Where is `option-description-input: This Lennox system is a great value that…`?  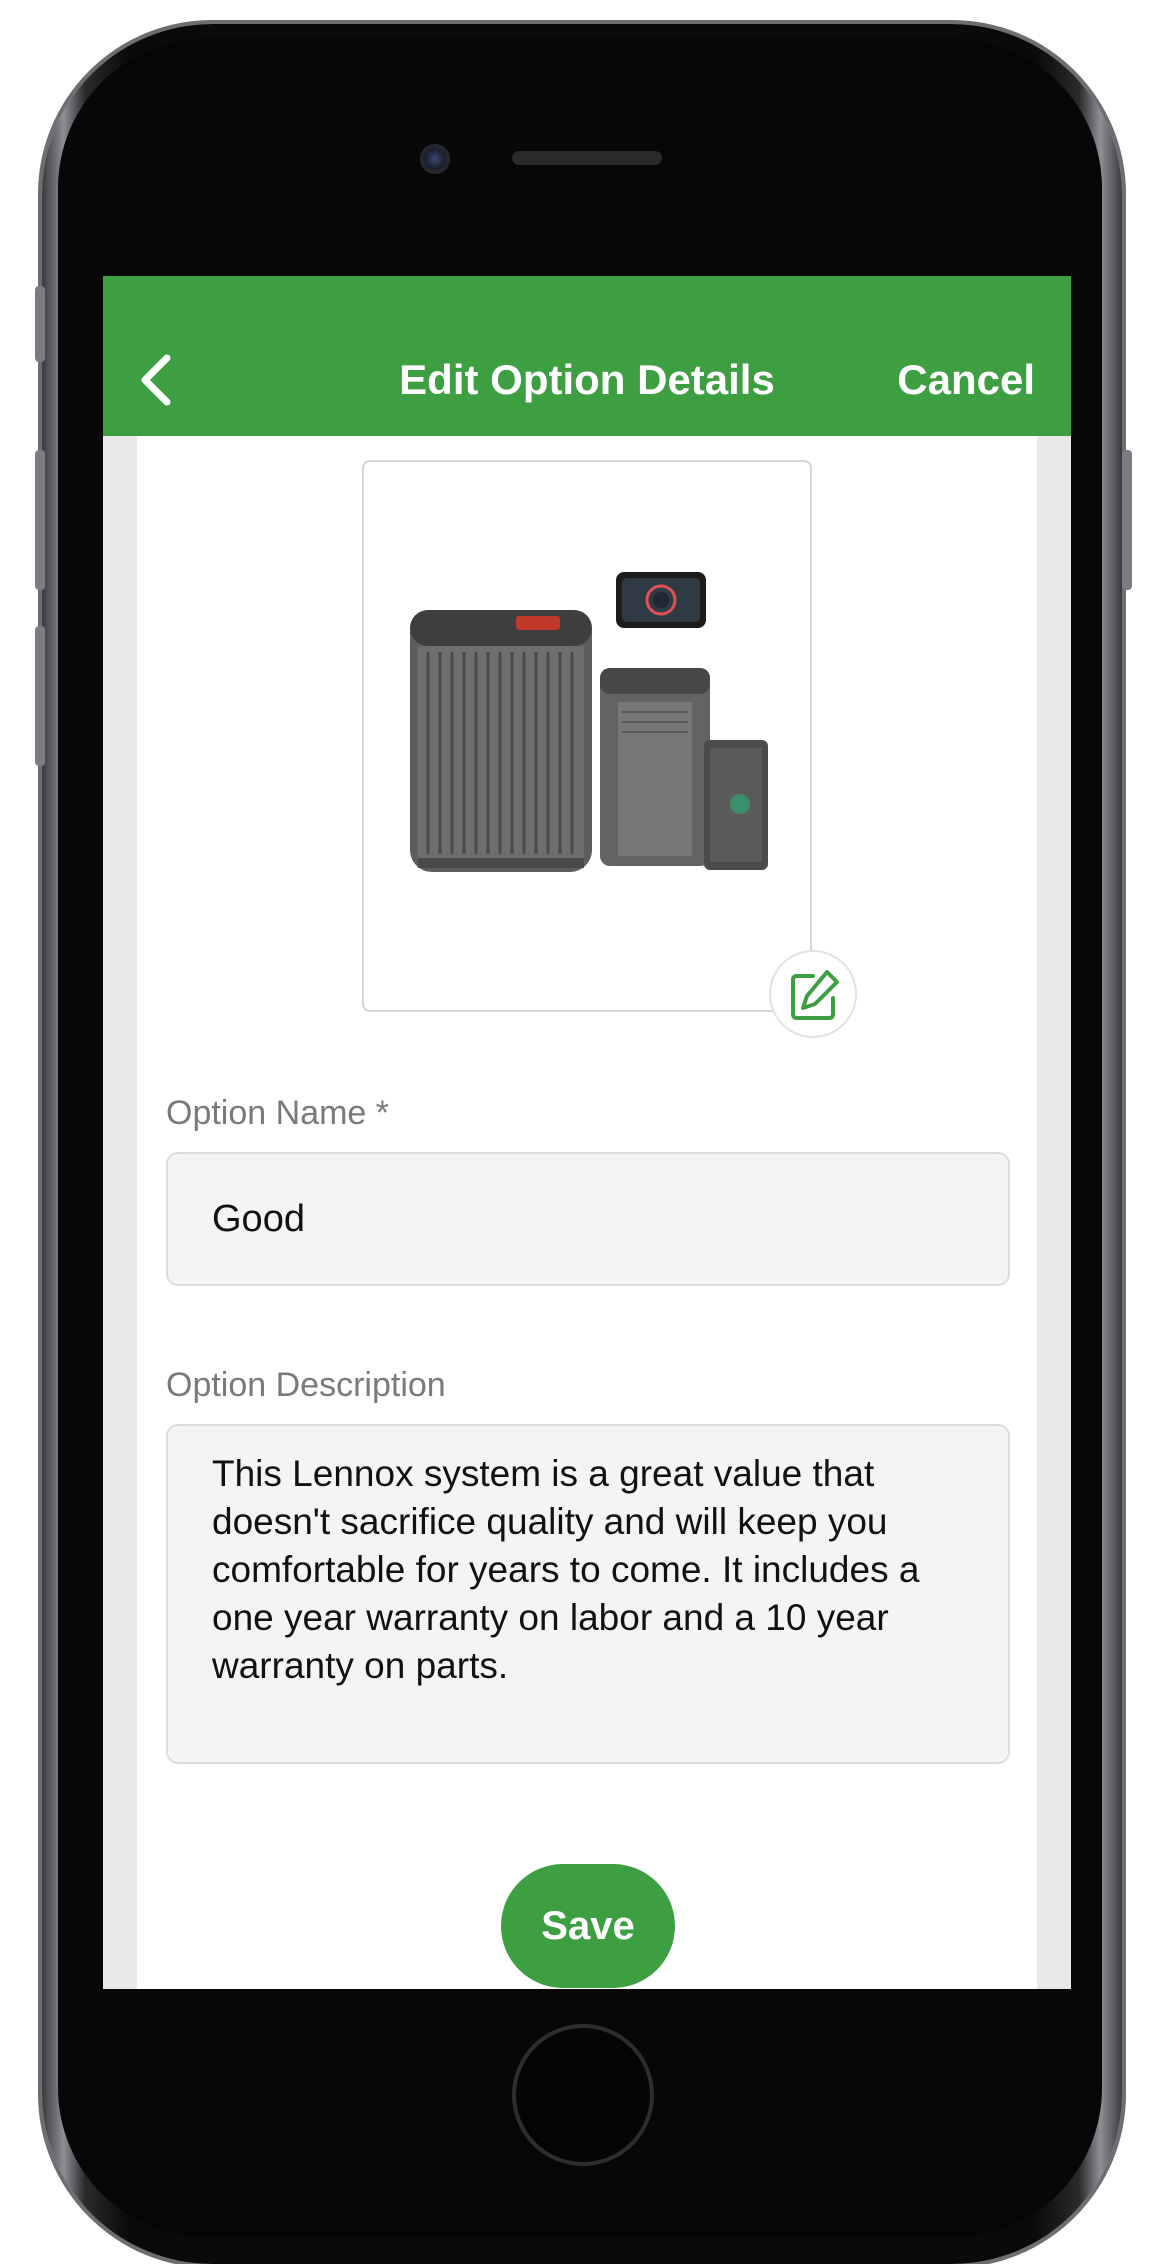 option-description-input: This Lennox system is a great value that… is located at coordinates (588, 1594).